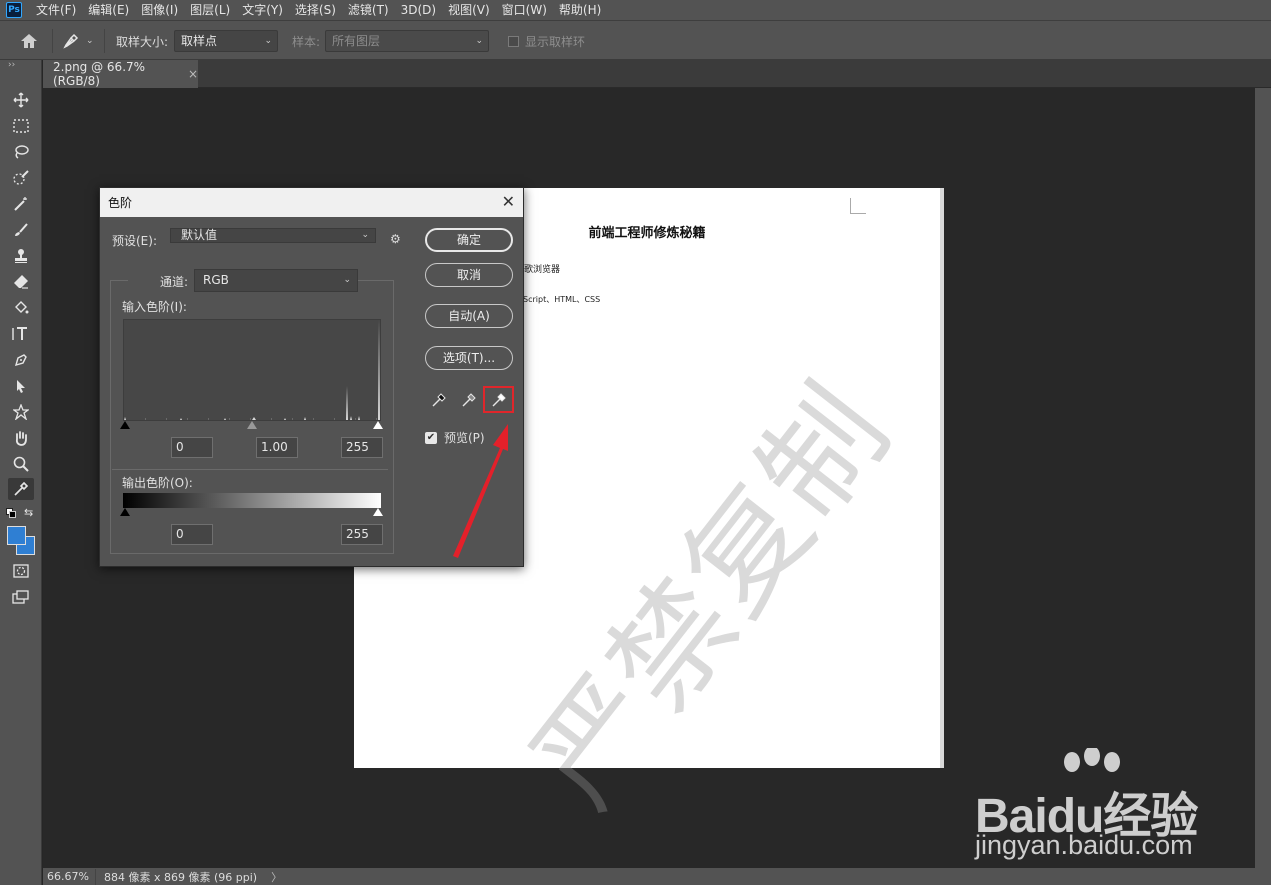  I want to click on dialog-titlebar: 色阶 ✕, so click(311, 202).